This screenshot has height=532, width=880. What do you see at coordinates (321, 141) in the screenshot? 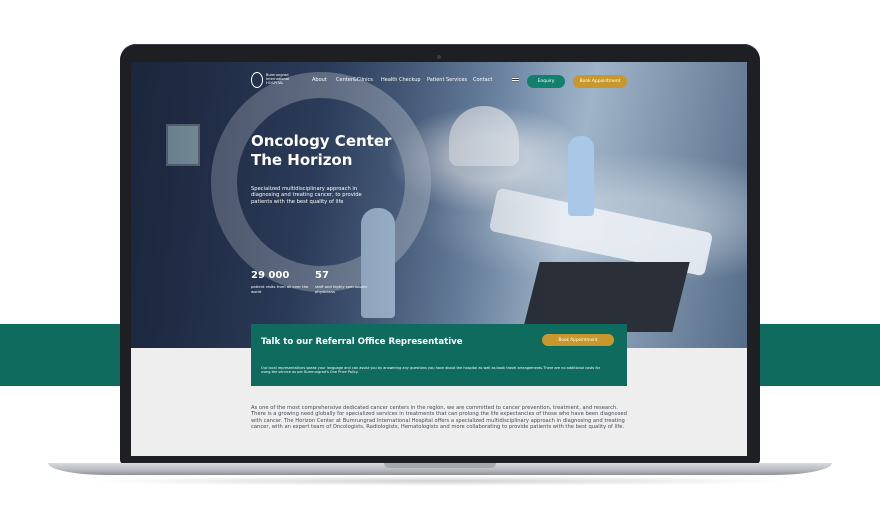
I see `page-title-line1: Oncology Center` at bounding box center [321, 141].